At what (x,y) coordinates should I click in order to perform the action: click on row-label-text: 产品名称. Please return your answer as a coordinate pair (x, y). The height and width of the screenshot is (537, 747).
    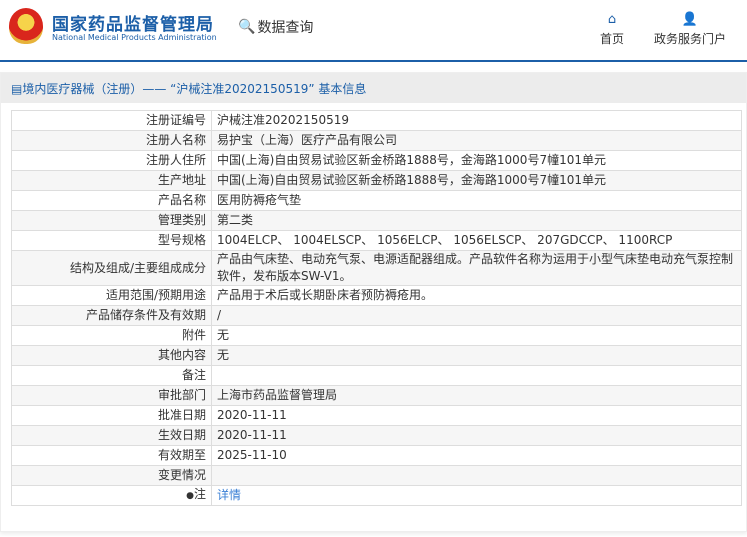
    Looking at the image, I should click on (181, 200).